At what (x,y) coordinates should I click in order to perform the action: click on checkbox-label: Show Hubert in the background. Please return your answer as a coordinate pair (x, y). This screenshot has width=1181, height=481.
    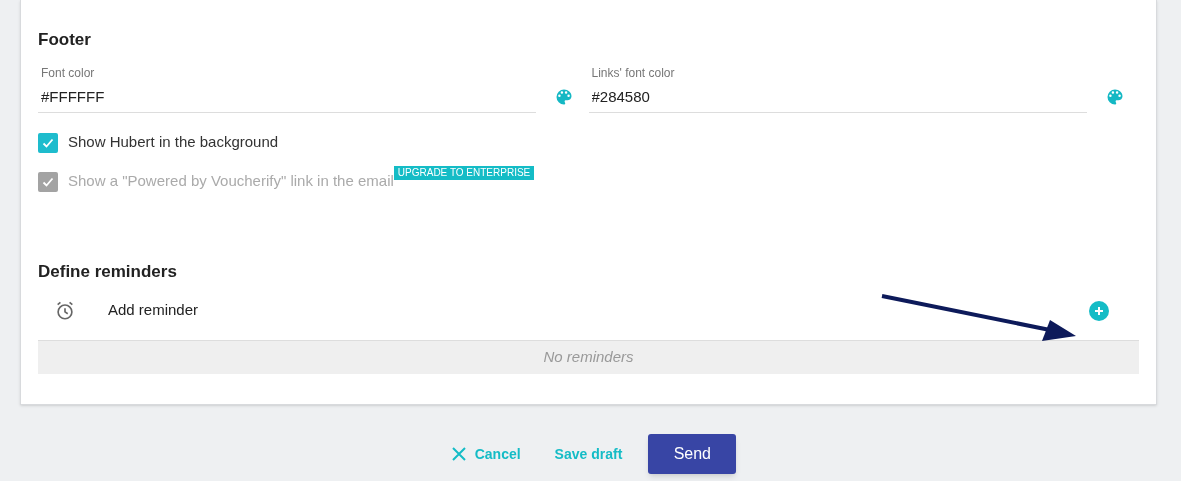
    Looking at the image, I should click on (173, 142).